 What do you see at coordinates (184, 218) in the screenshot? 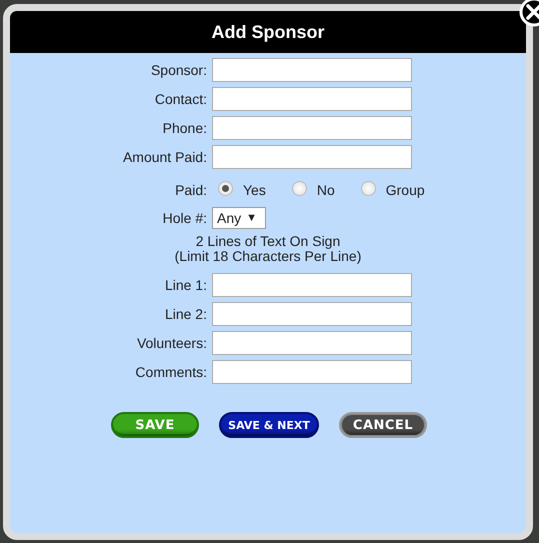
I see `field-label: Hole #:` at bounding box center [184, 218].